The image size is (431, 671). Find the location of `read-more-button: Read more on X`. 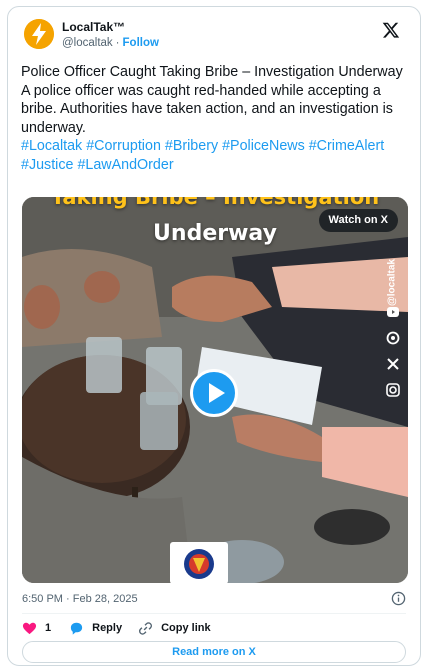

read-more-button: Read more on X is located at coordinates (214, 652).